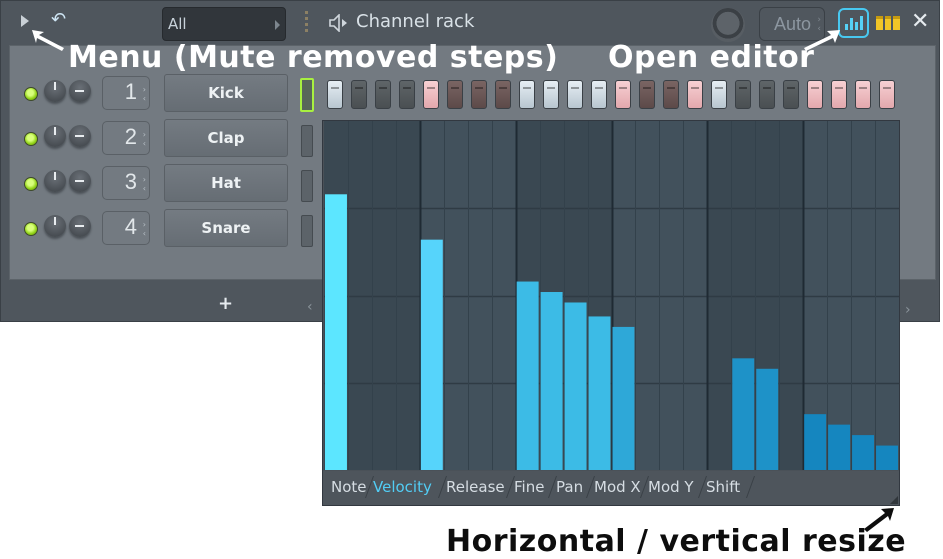  I want to click on close-icon: ✕, so click(920, 22).